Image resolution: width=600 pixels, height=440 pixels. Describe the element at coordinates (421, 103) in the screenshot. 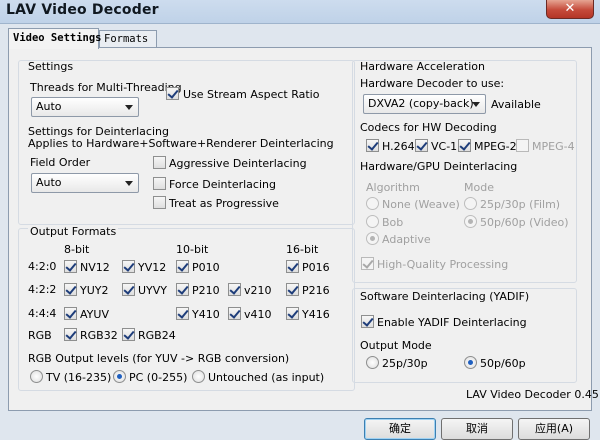

I see `hw-decoder-select-value: DXVA2 (copy-back)` at that location.